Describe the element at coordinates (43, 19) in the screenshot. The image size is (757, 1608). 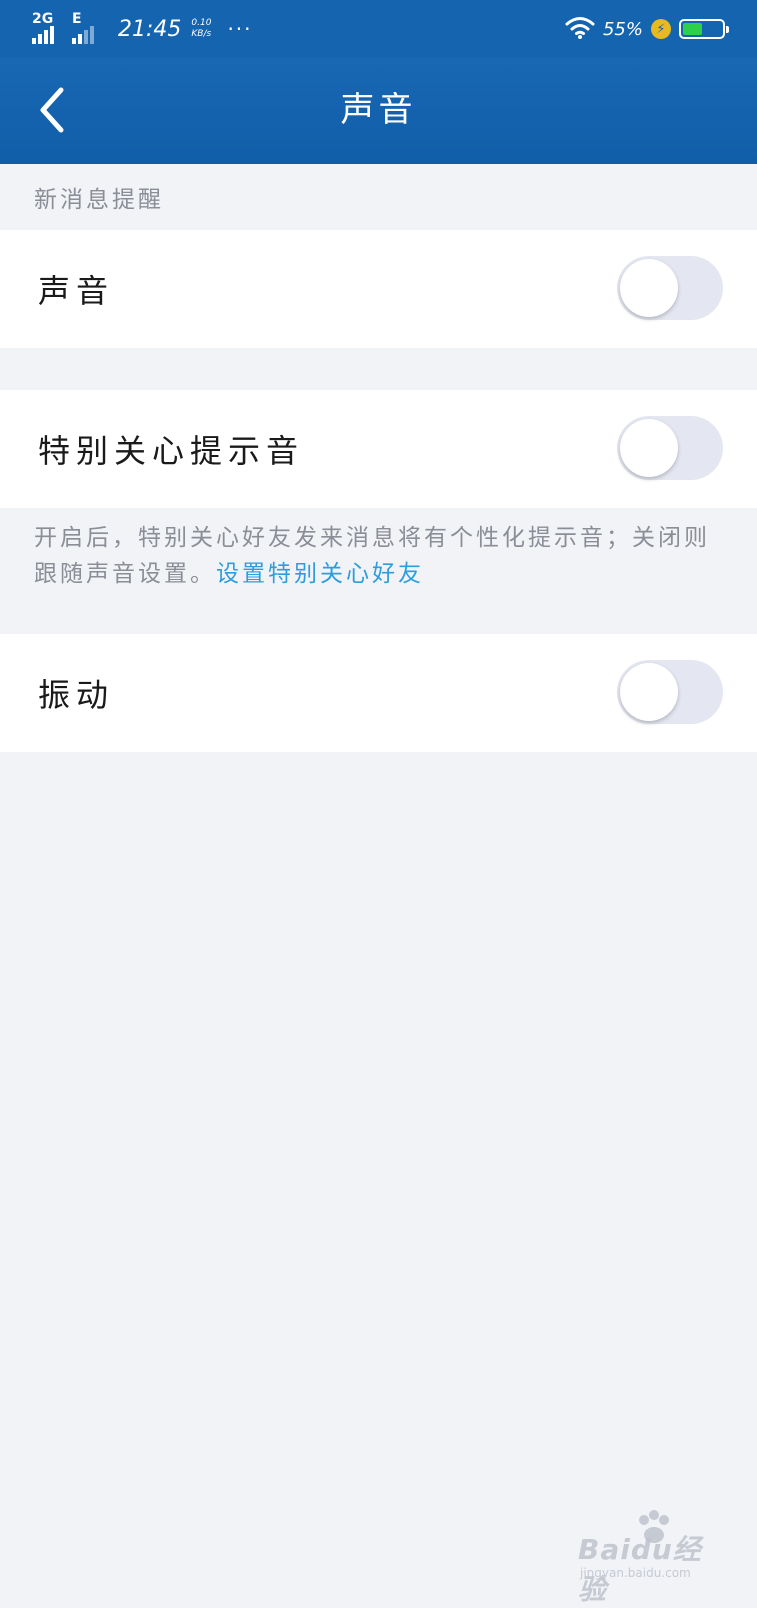
I see `network-type-primary: 2G` at that location.